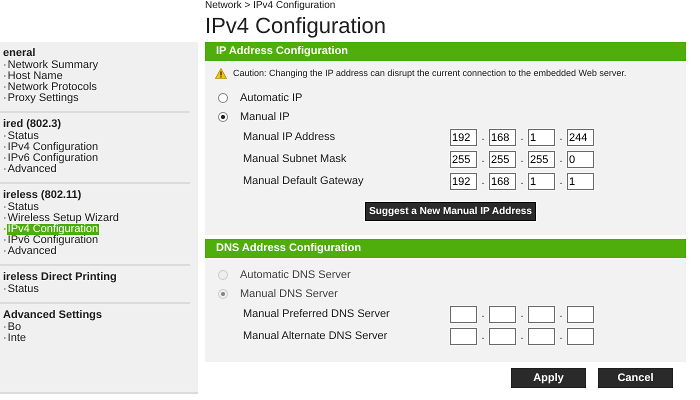 This screenshot has height=400, width=700. I want to click on suggest-button: Suggest a New Manual IP Address, so click(450, 211).